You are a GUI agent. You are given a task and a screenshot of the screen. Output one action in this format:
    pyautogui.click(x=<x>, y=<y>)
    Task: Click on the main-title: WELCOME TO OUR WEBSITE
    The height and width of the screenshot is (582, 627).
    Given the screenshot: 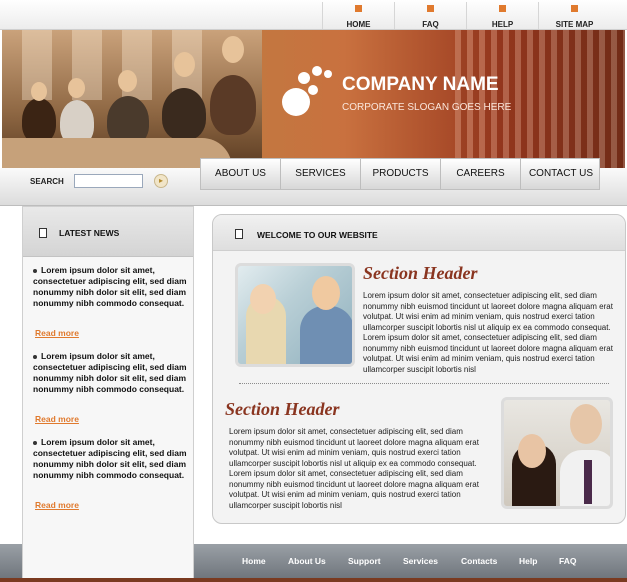 What is the action you would take?
    pyautogui.click(x=317, y=235)
    